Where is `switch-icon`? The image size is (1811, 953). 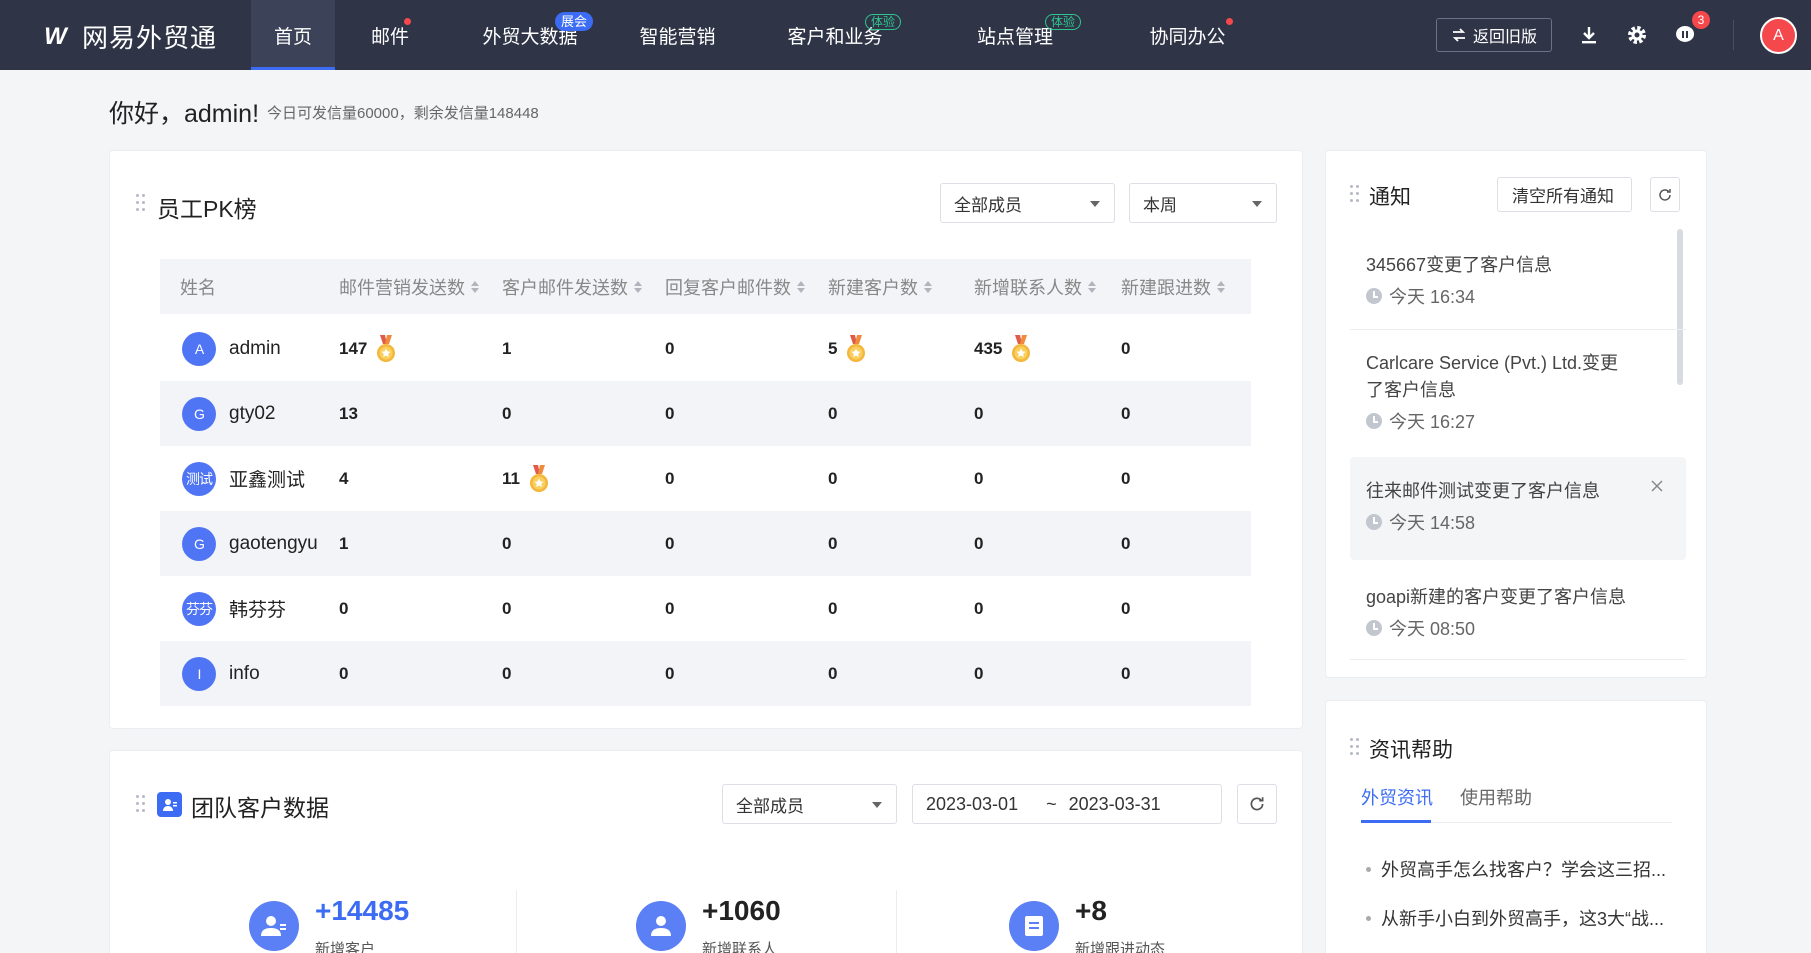
switch-icon is located at coordinates (1459, 35).